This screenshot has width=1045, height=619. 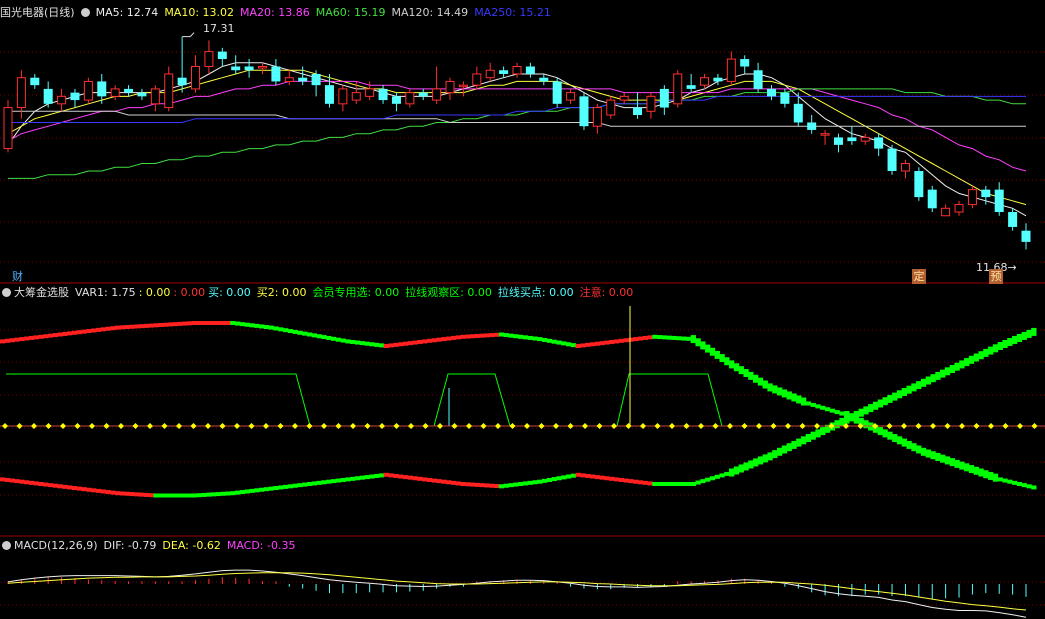 What do you see at coordinates (517, 593) in the screenshot?
I see `macd-pane` at bounding box center [517, 593].